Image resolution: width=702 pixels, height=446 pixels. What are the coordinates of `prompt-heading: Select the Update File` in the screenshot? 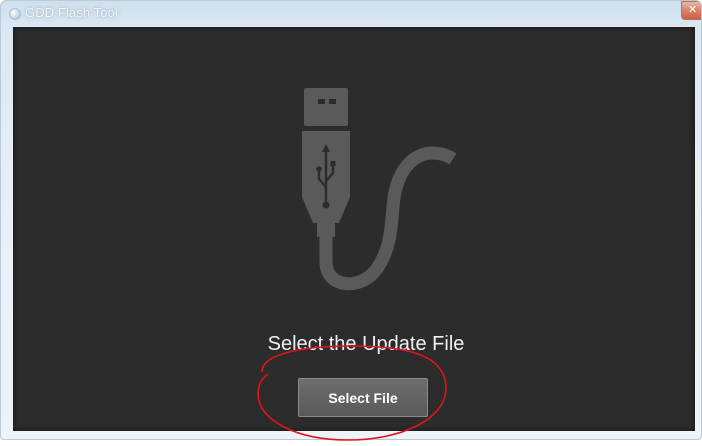 It's located at (366, 344).